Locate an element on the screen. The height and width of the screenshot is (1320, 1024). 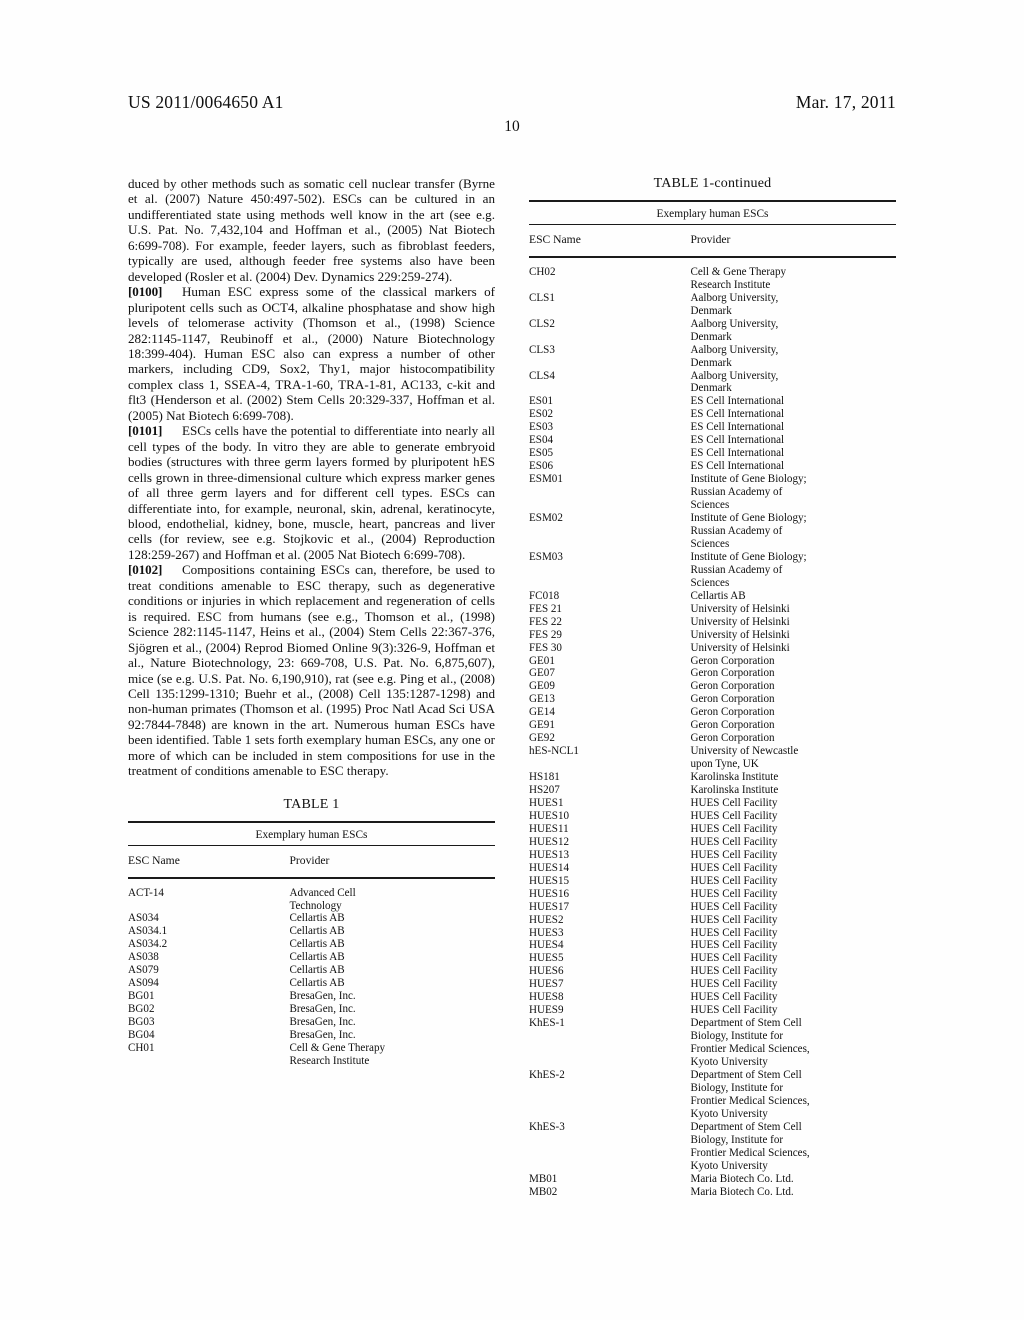
esc-name-cell: HUES1 is located at coordinates (546, 802).